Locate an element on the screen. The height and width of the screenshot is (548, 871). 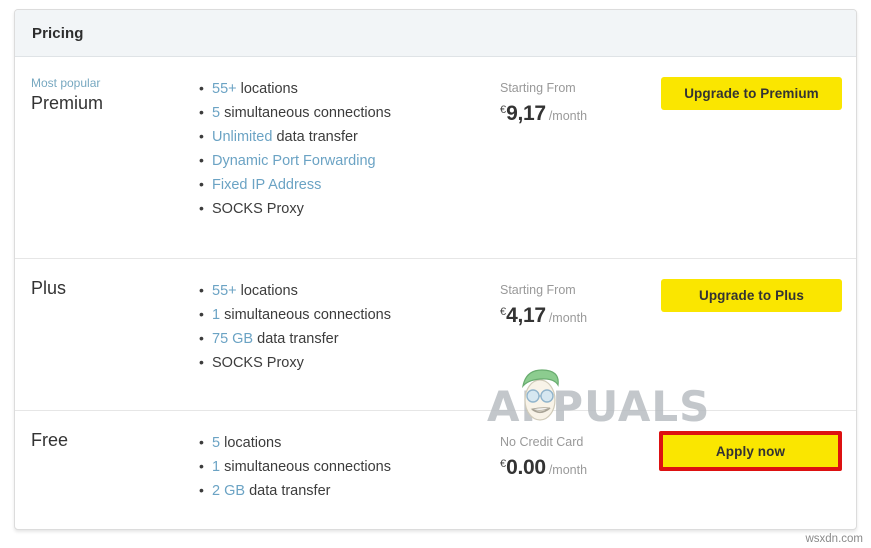
plan-price-column: Starting From €4,17/month is located at coordinates (570, 303).